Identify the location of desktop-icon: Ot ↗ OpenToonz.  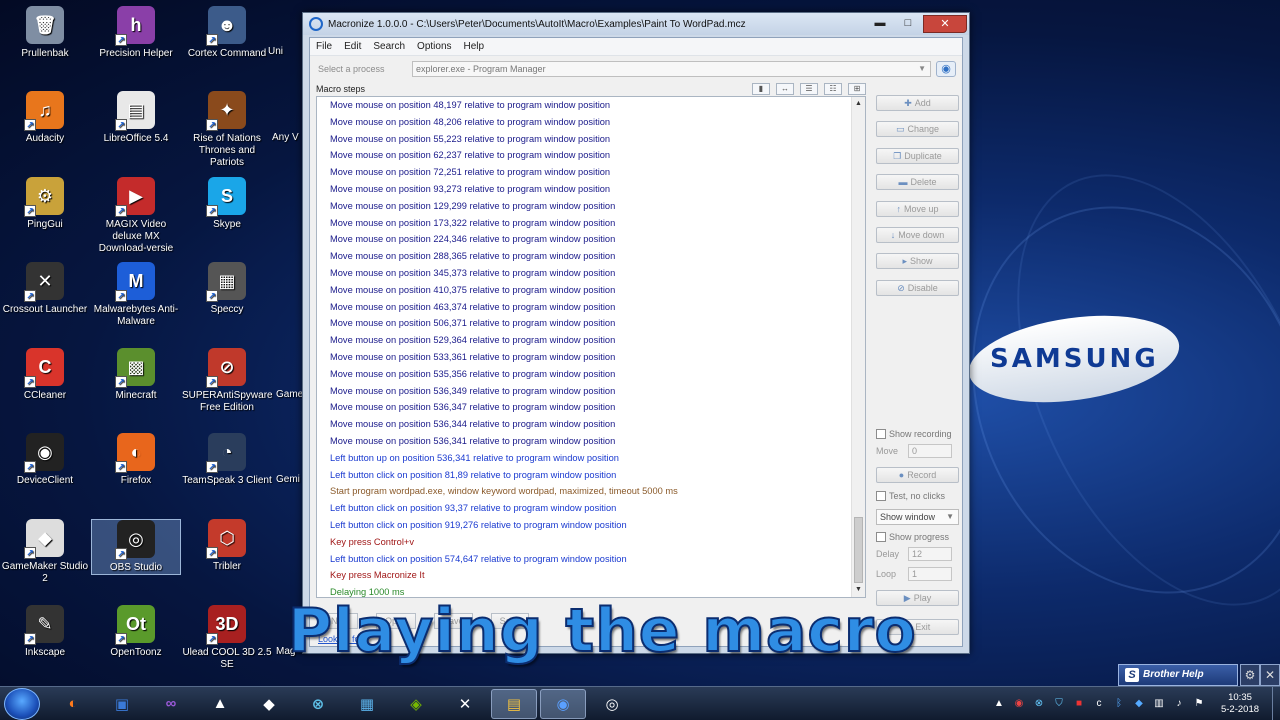
(136, 633).